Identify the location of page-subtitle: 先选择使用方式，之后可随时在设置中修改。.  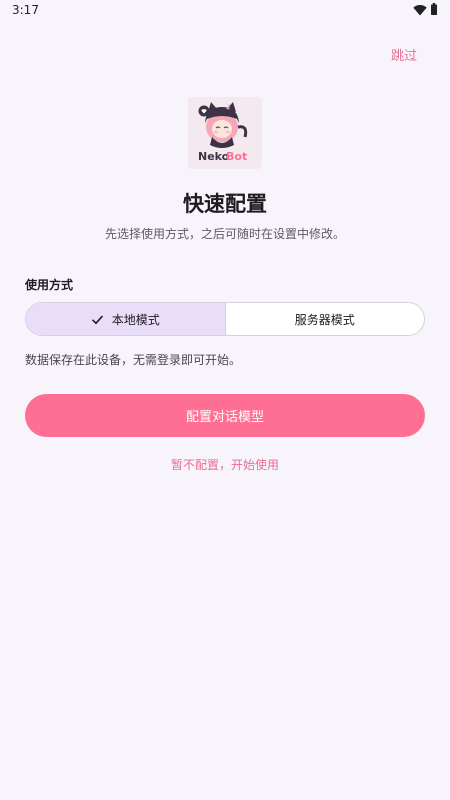
(224, 234).